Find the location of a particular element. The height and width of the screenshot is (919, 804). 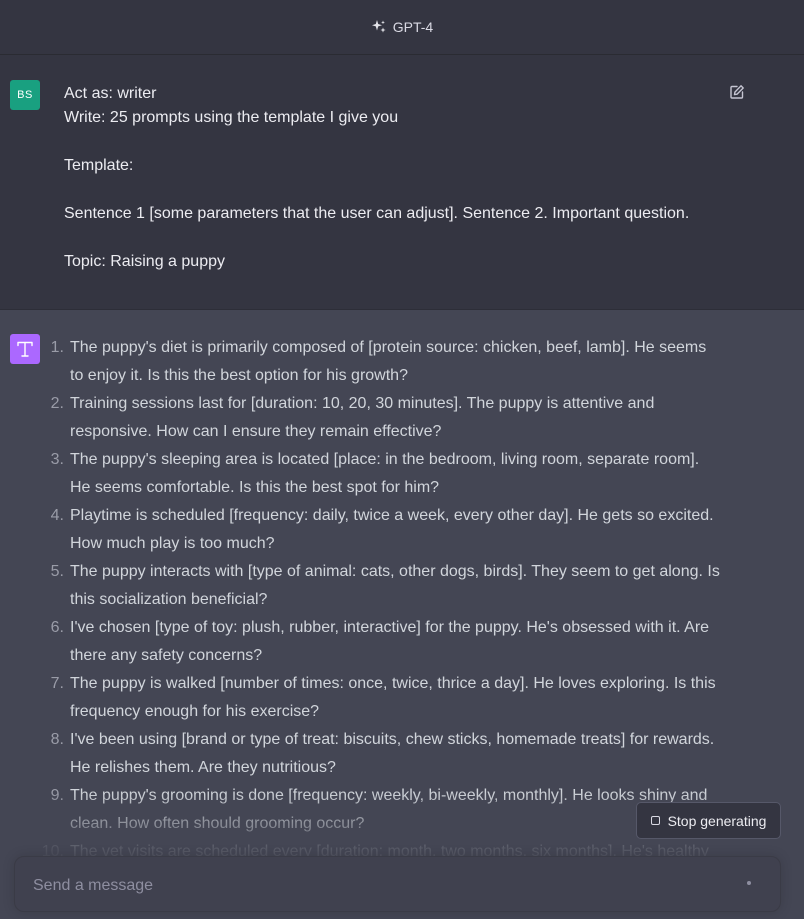

list-number: 9. is located at coordinates (57, 795).